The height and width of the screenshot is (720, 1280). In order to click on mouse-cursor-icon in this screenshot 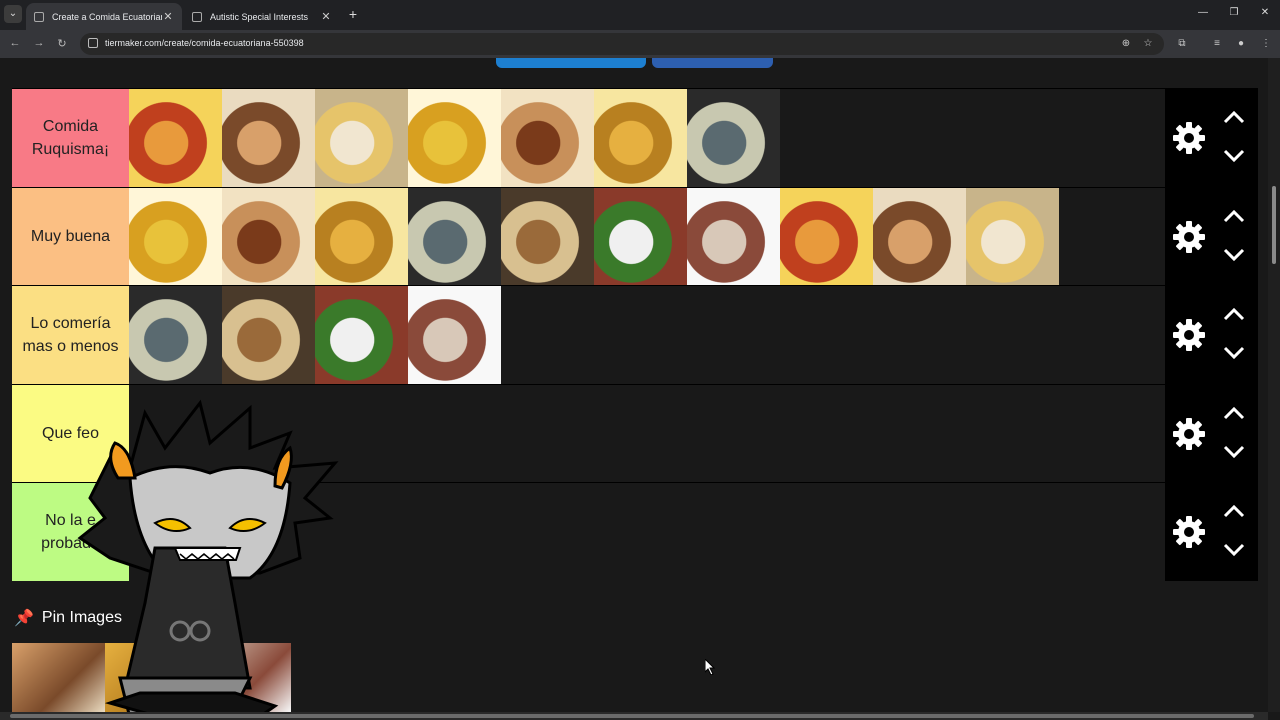, I will do `click(710, 667)`.